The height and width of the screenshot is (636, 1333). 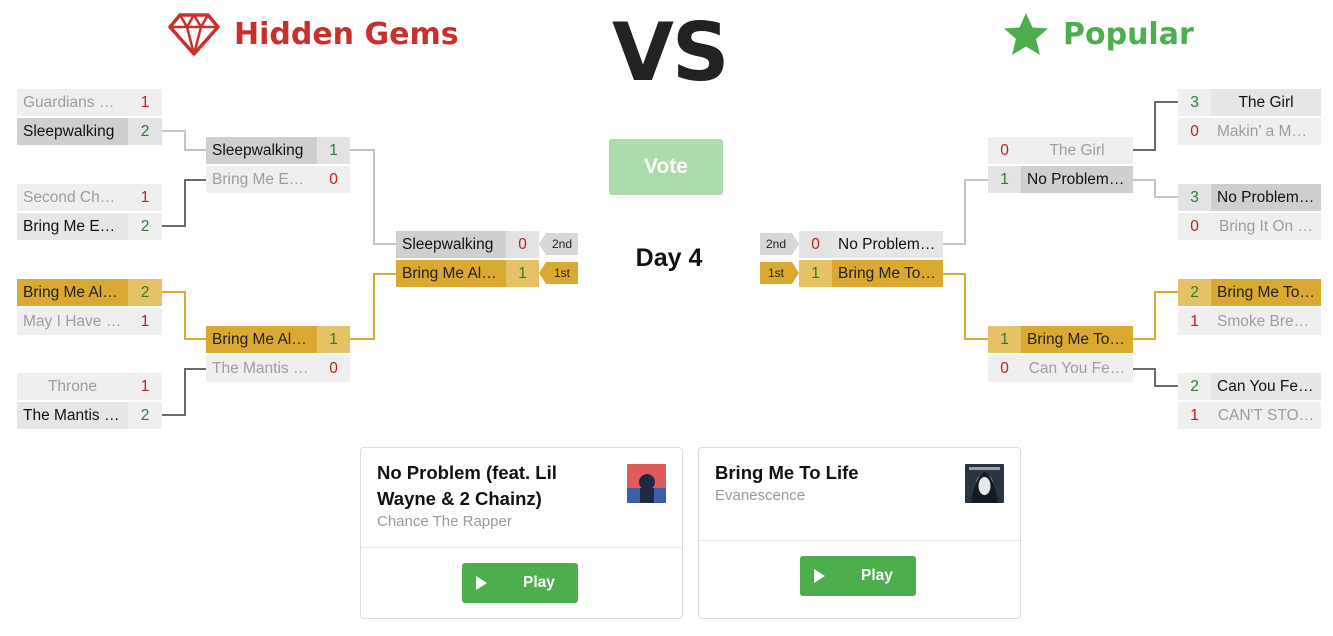 I want to click on team-name: Makin' a Move, so click(x=1266, y=131).